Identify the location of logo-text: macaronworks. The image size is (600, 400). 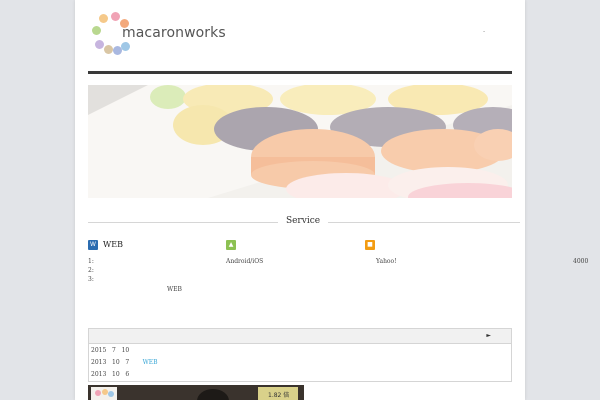
(174, 33).